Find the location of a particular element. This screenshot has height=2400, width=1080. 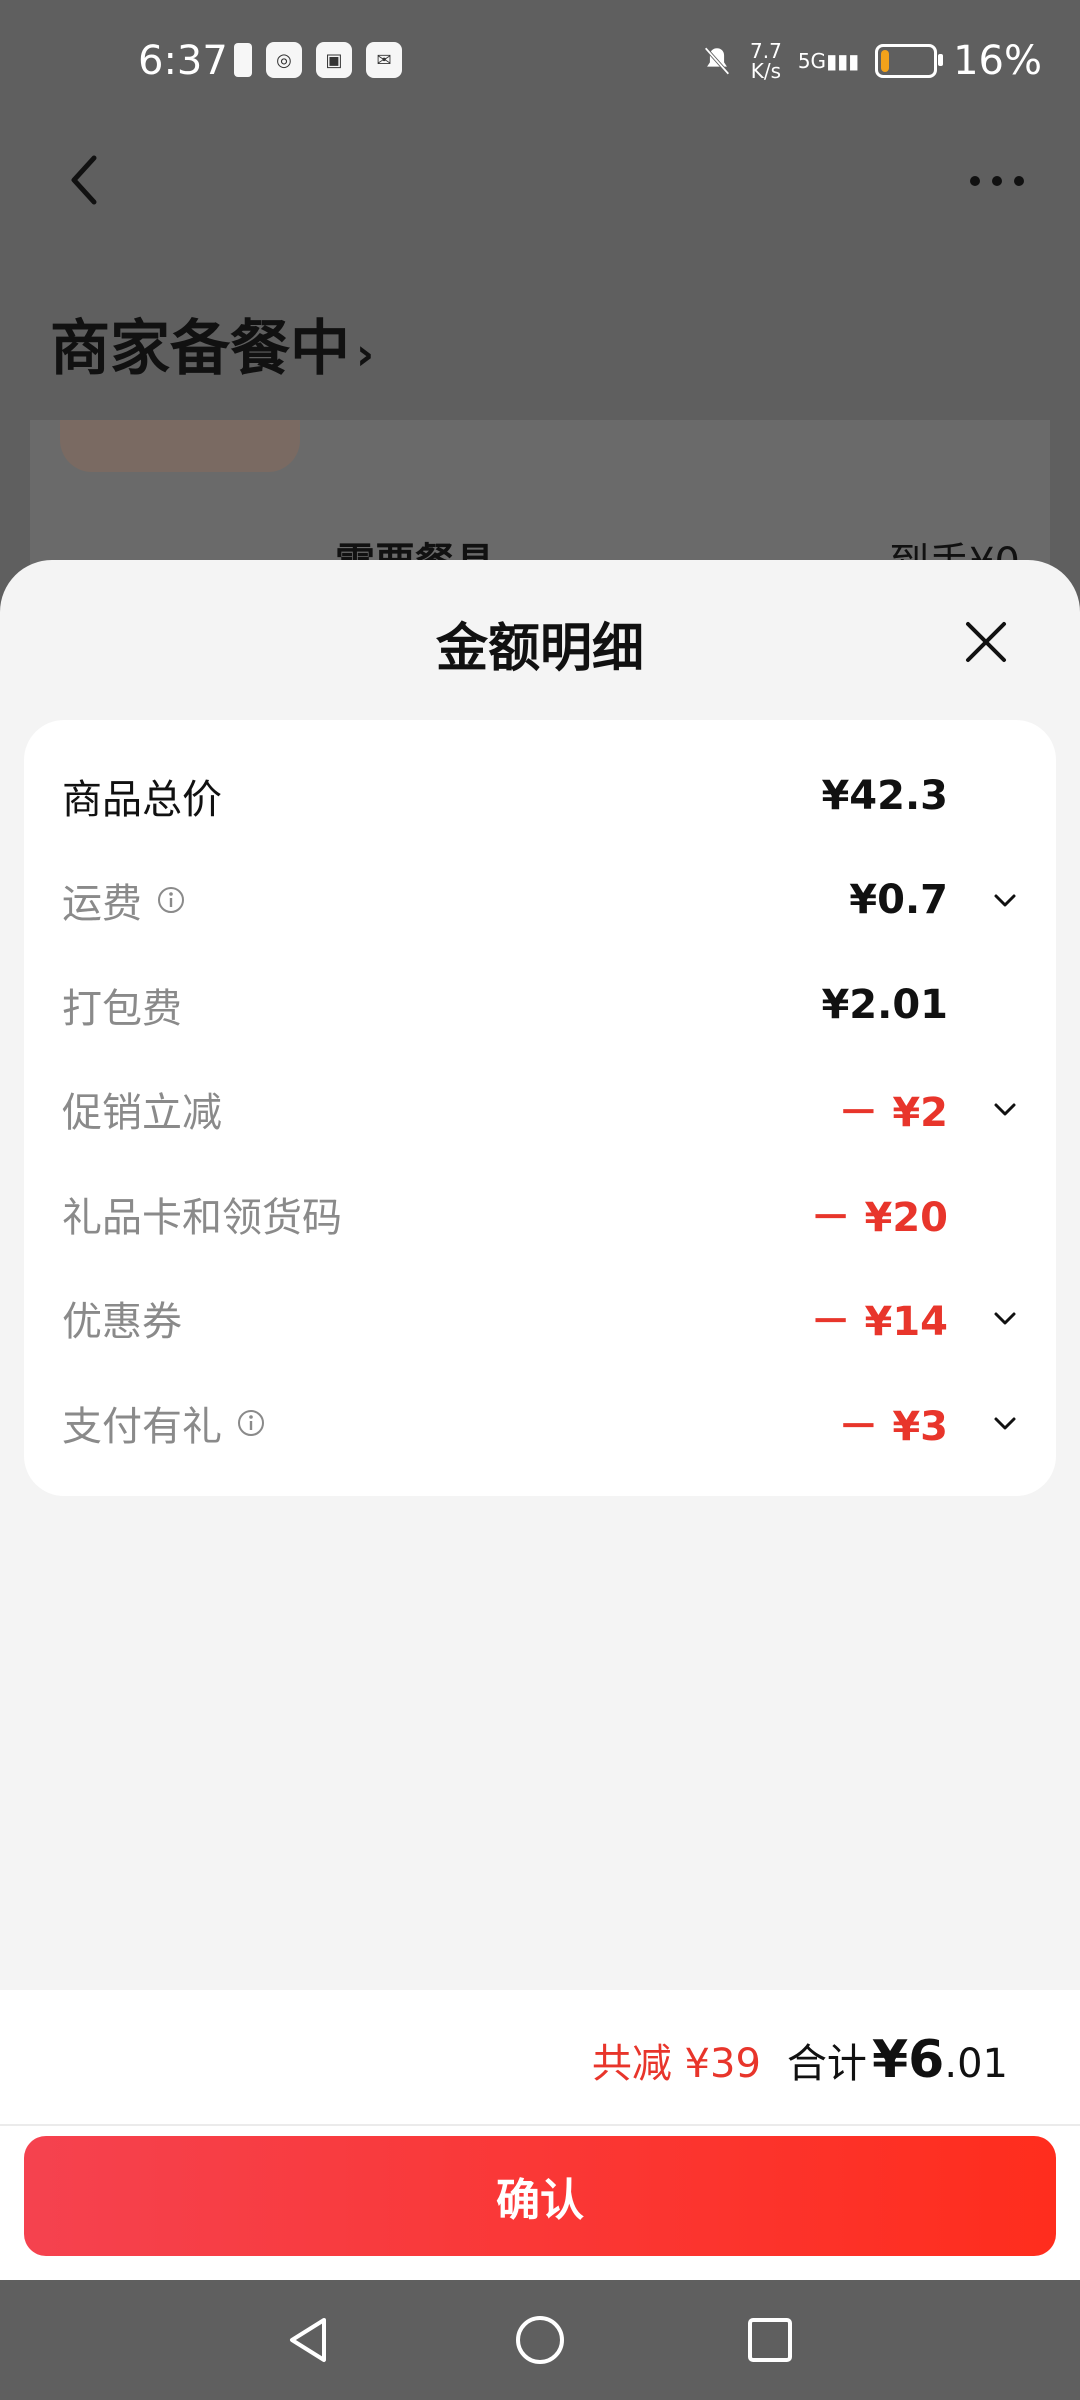

row-value: ¥2.01 is located at coordinates (884, 1005).